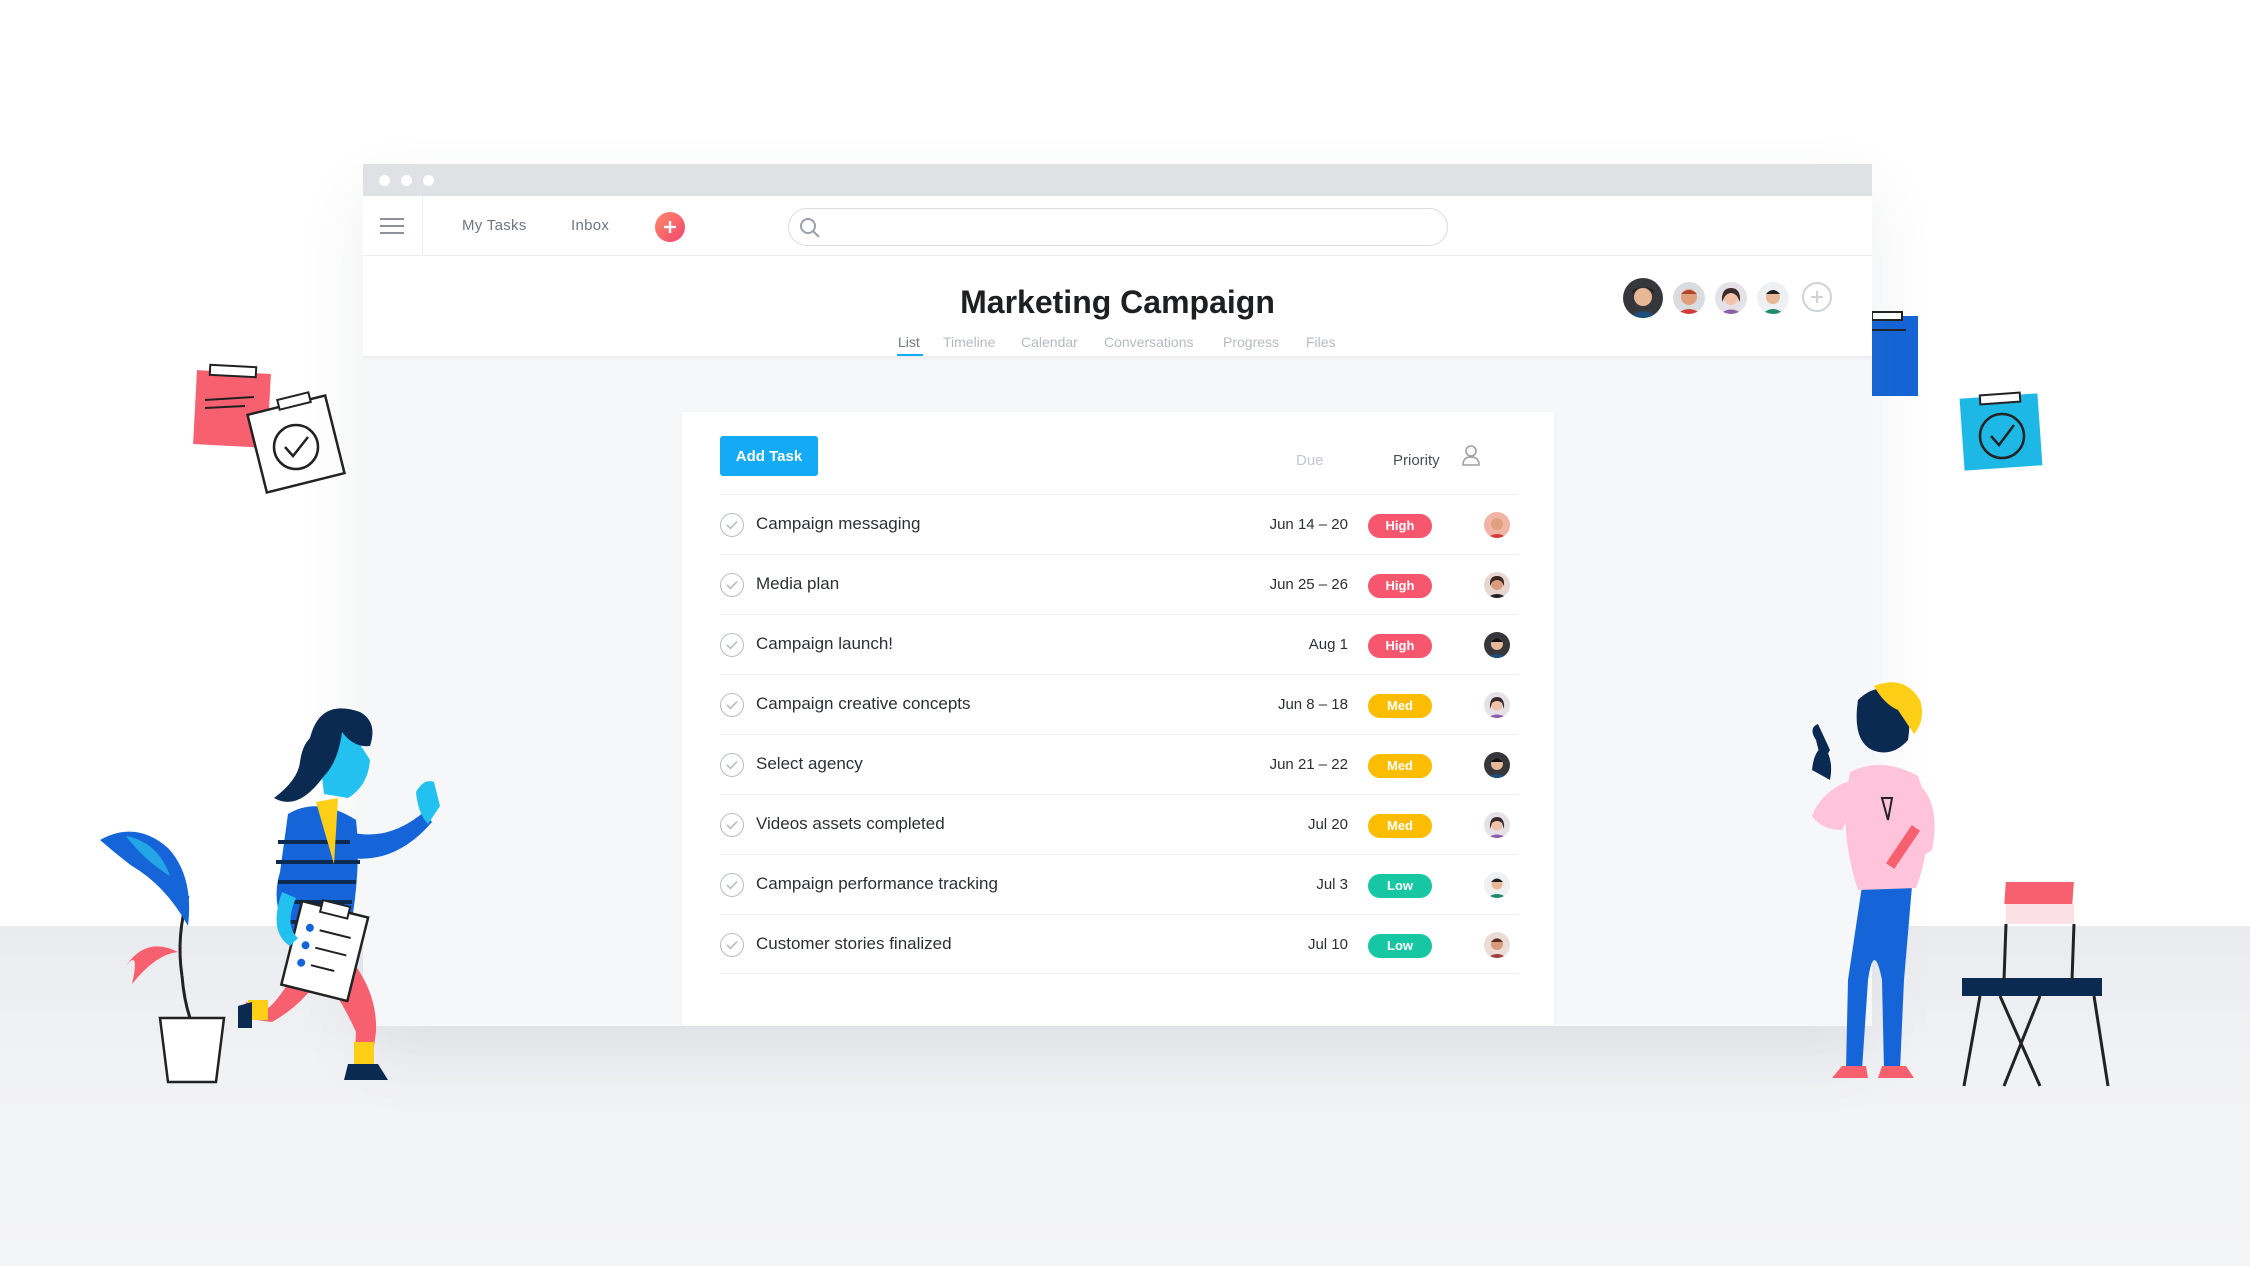 The image size is (2250, 1266). I want to click on task-due-date: Aug 1, so click(1328, 644).